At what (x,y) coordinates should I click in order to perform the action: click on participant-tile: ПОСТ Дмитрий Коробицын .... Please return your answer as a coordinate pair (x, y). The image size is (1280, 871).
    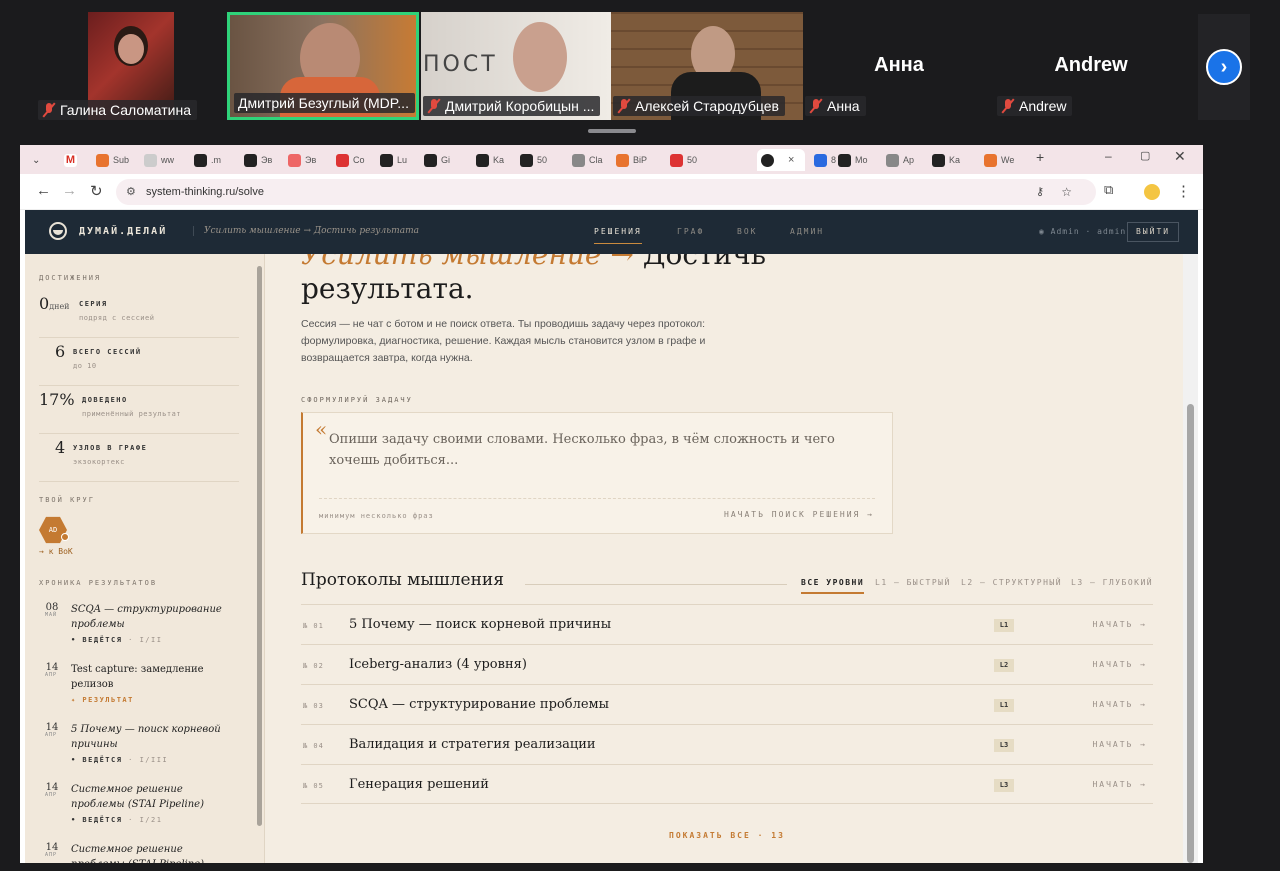
    Looking at the image, I should click on (516, 66).